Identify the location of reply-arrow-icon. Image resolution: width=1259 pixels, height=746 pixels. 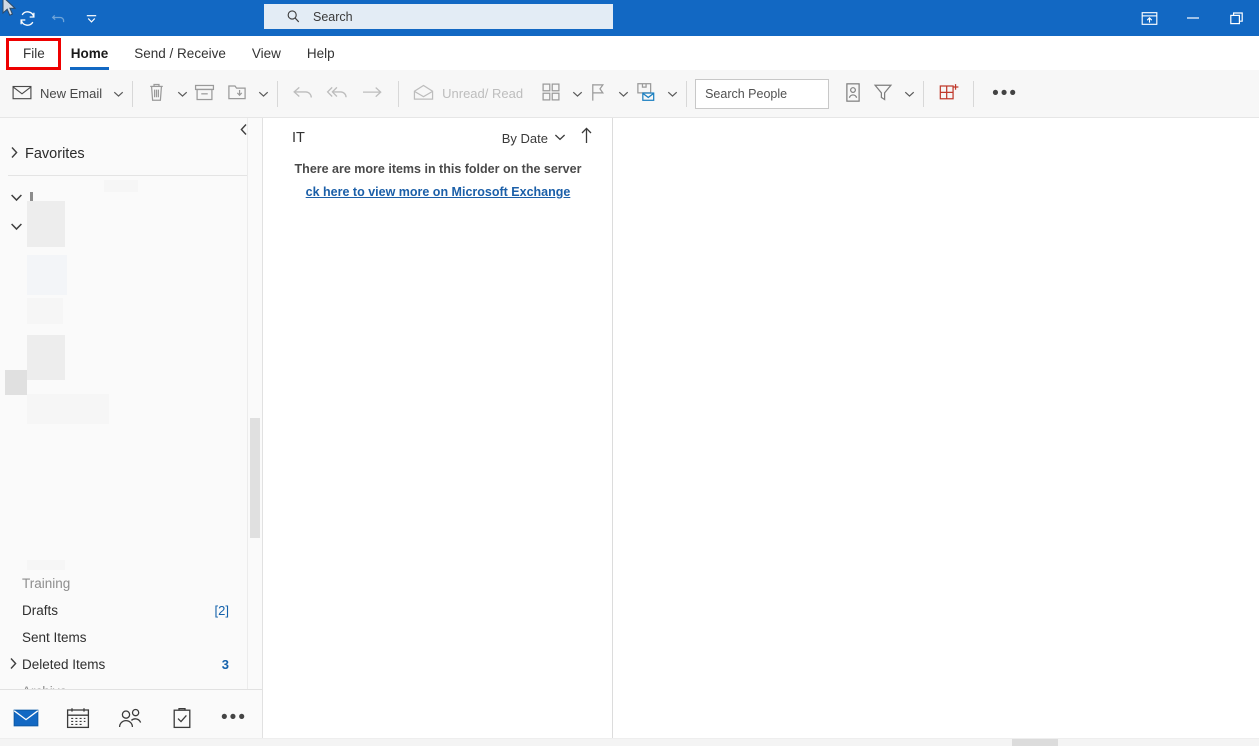
(303, 94).